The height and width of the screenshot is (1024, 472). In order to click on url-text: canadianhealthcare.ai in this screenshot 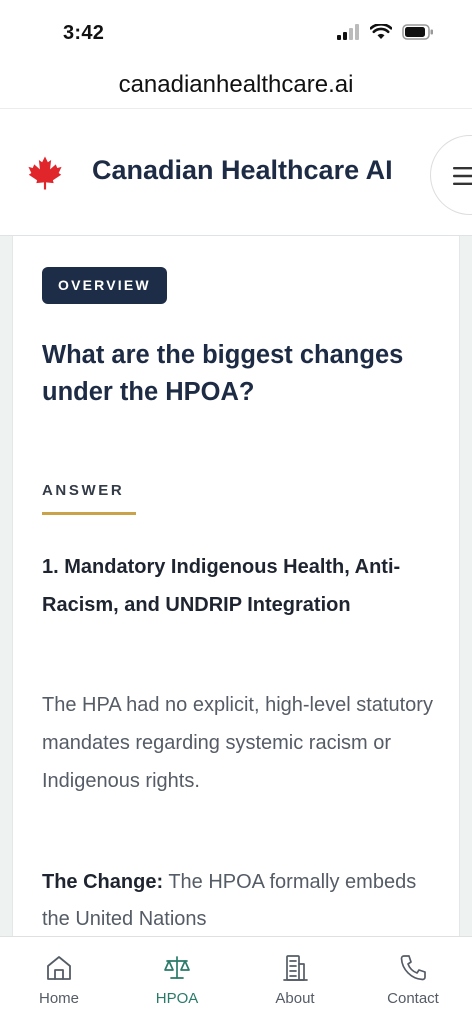, I will do `click(236, 84)`.